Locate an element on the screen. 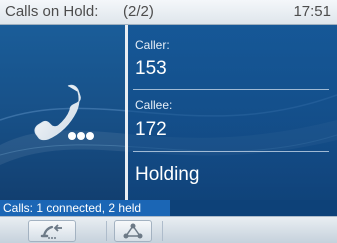 This screenshot has height=243, width=337. conference-icon is located at coordinates (133, 231).